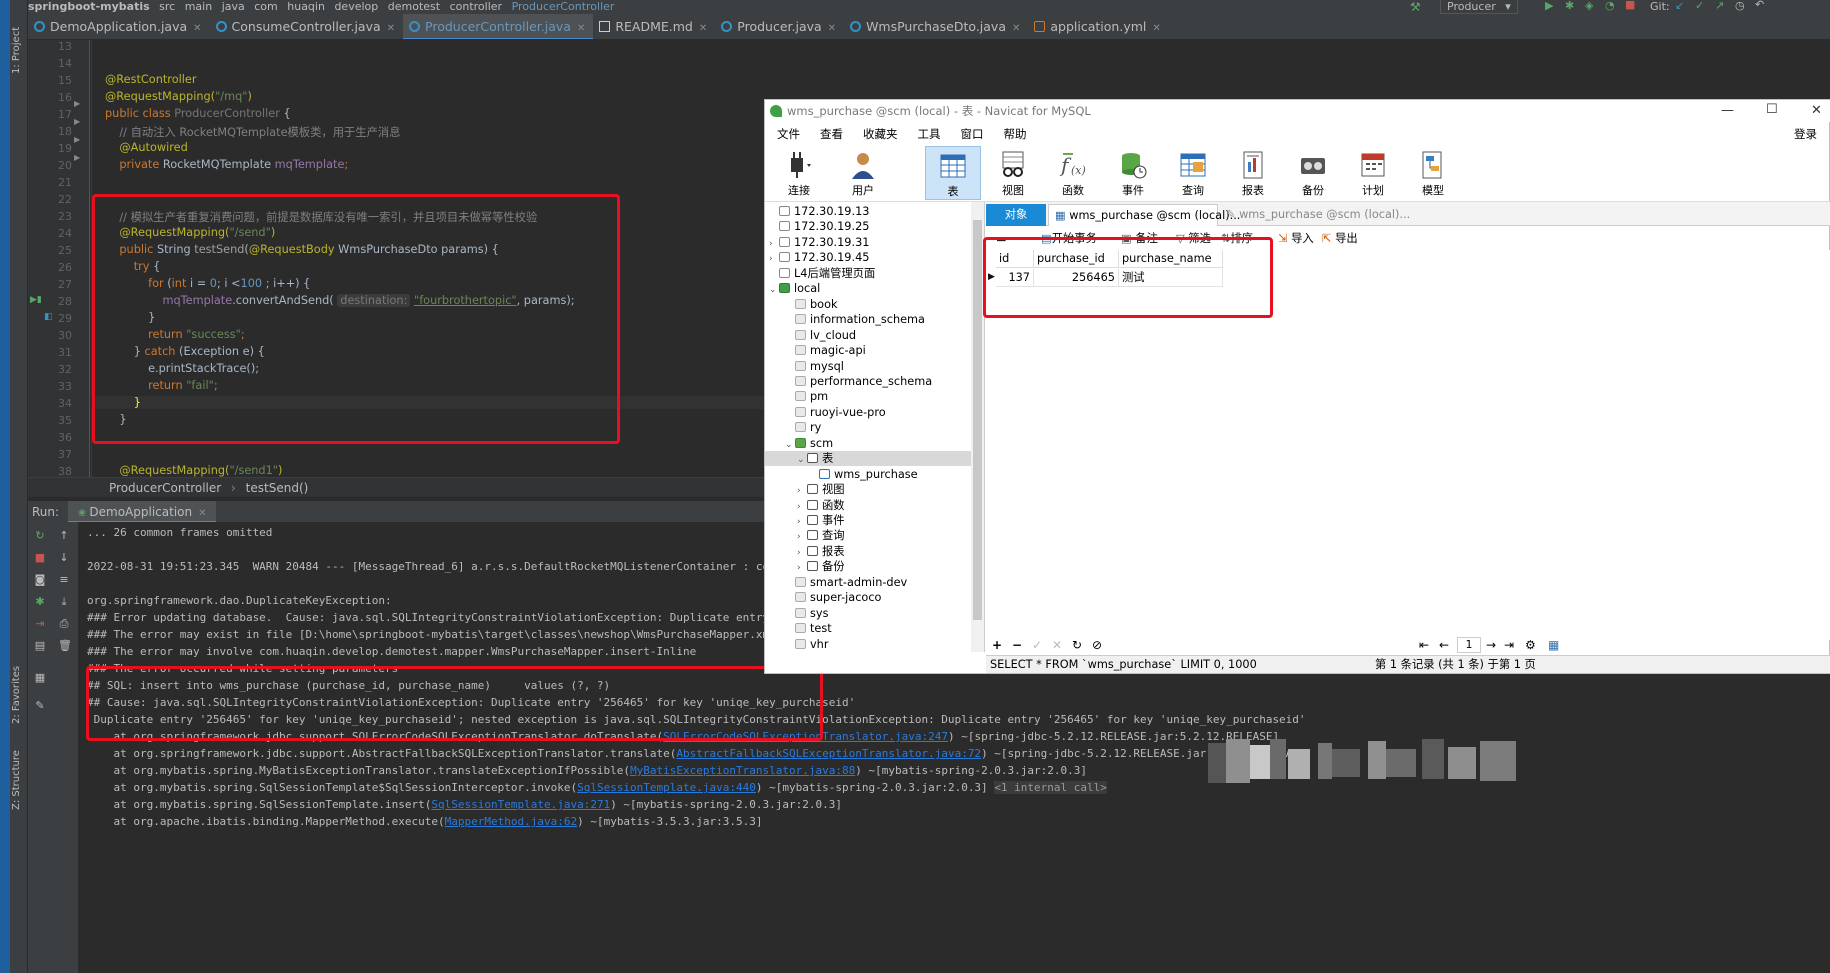 This screenshot has height=973, width=1830. Describe the element at coordinates (868, 412) in the screenshot. I see `tree-item: ruoyi-vue-pro` at that location.